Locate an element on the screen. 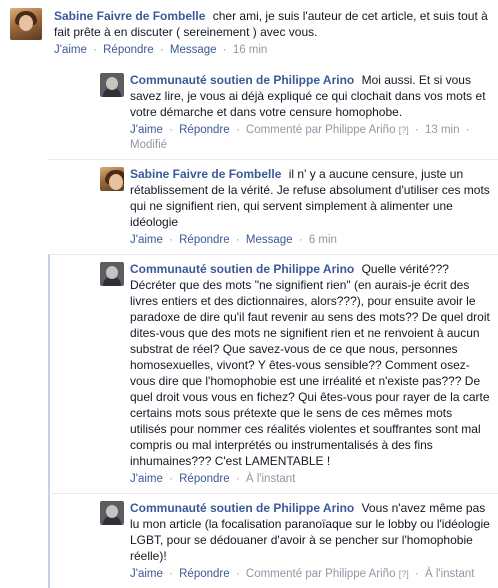 This screenshot has height=588, width=498. modified-label: Modifié is located at coordinates (148, 145).